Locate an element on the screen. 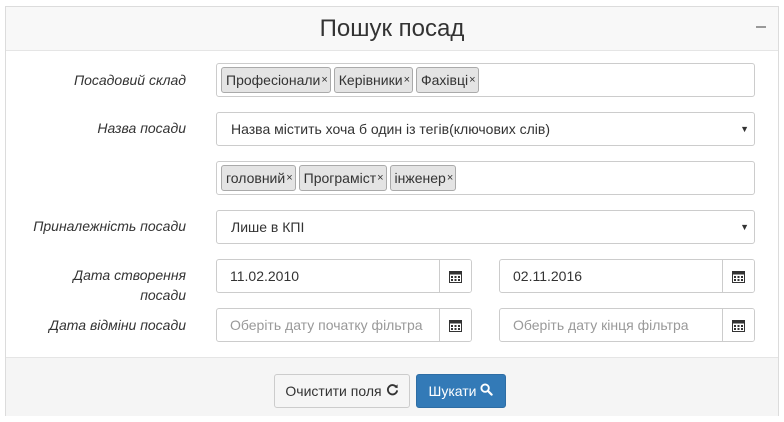  clear-fields-button: Очистити поля is located at coordinates (342, 391).